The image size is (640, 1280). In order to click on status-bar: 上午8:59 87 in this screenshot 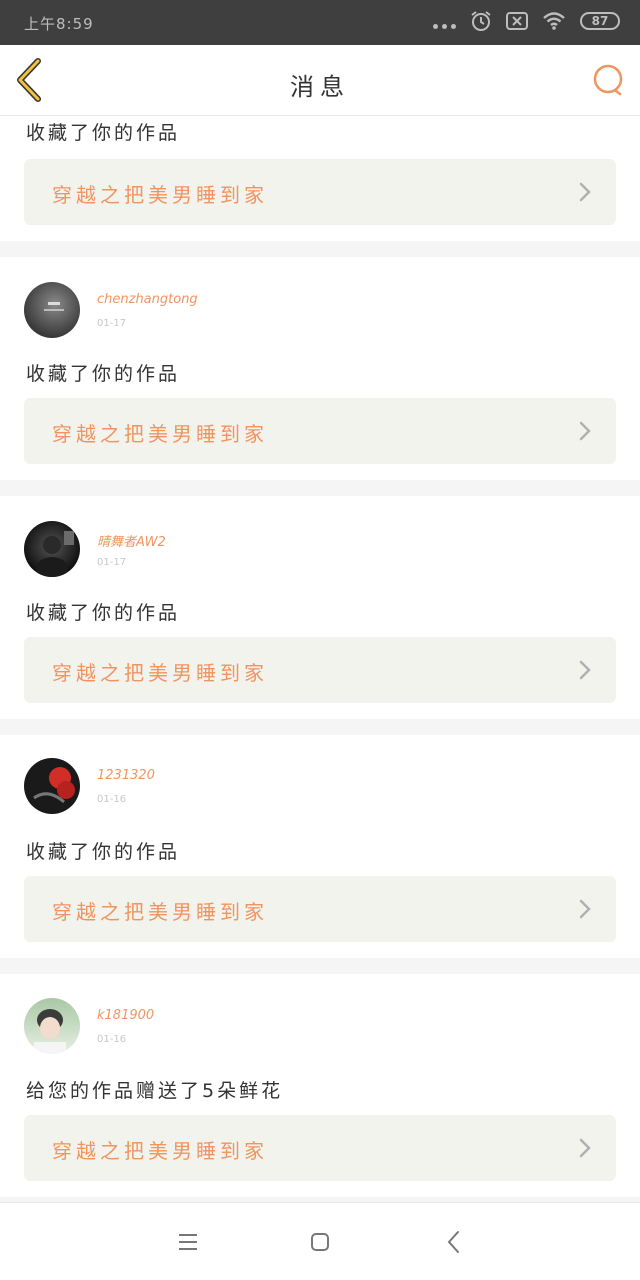, I will do `click(320, 22)`.